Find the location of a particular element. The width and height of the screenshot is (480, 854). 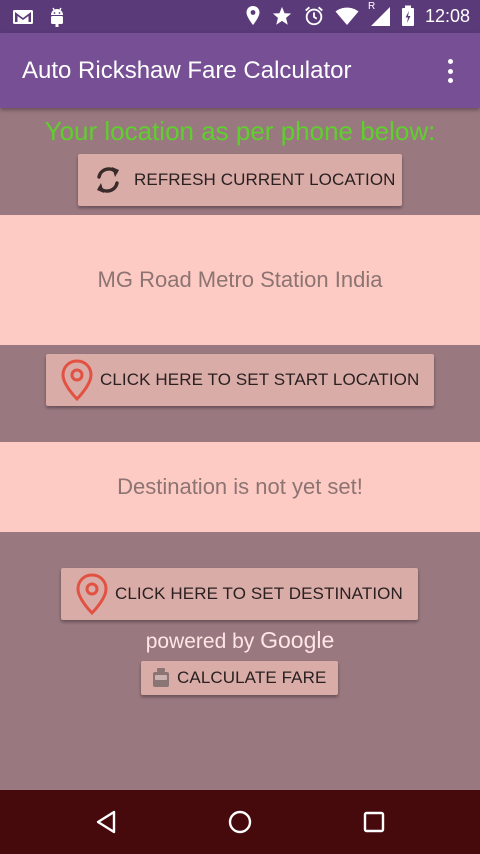

signal-icon: R is located at coordinates (379, 14).